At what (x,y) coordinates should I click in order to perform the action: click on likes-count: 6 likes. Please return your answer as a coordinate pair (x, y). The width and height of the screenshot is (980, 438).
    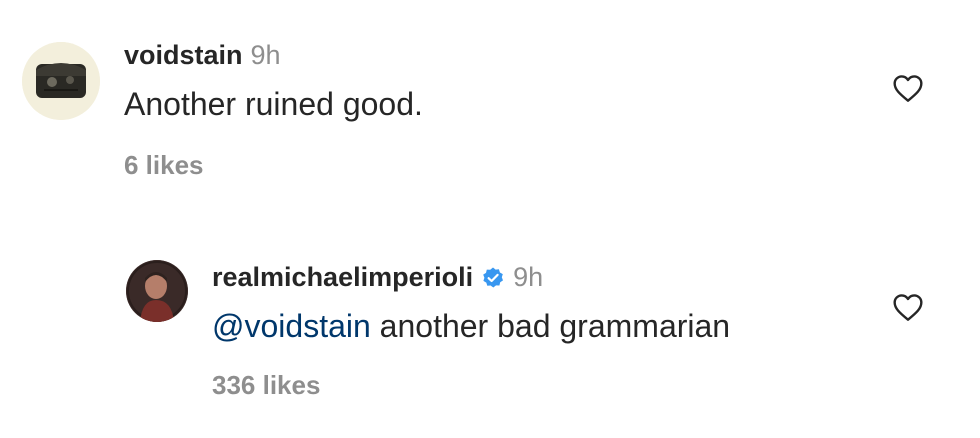
    Looking at the image, I should click on (164, 165).